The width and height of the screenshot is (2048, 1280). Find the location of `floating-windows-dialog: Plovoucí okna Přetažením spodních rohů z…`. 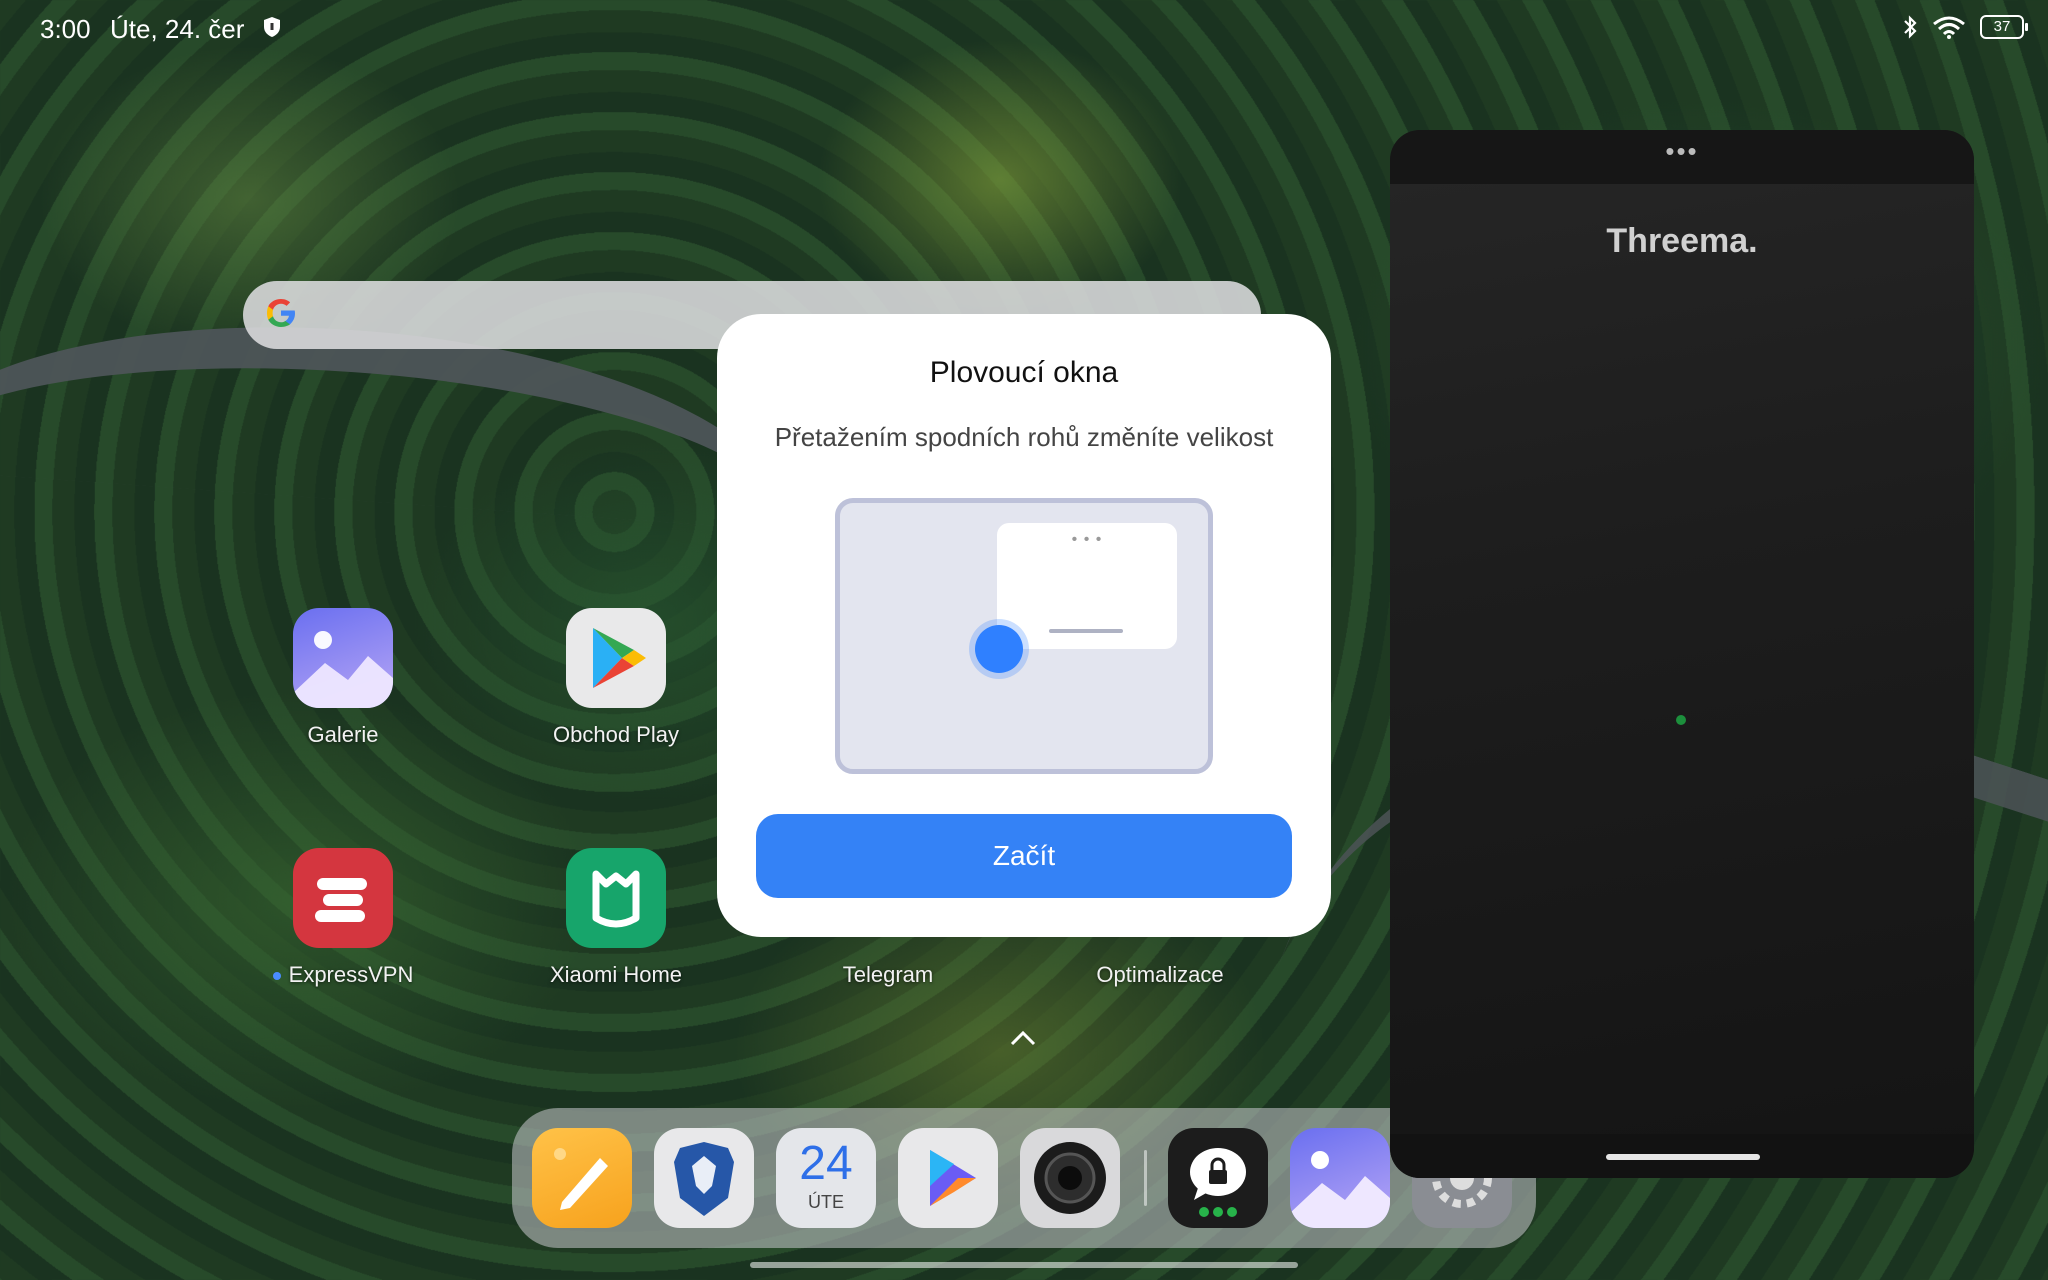

floating-windows-dialog: Plovoucí okna Přetažením spodních rohů z… is located at coordinates (1024, 625).